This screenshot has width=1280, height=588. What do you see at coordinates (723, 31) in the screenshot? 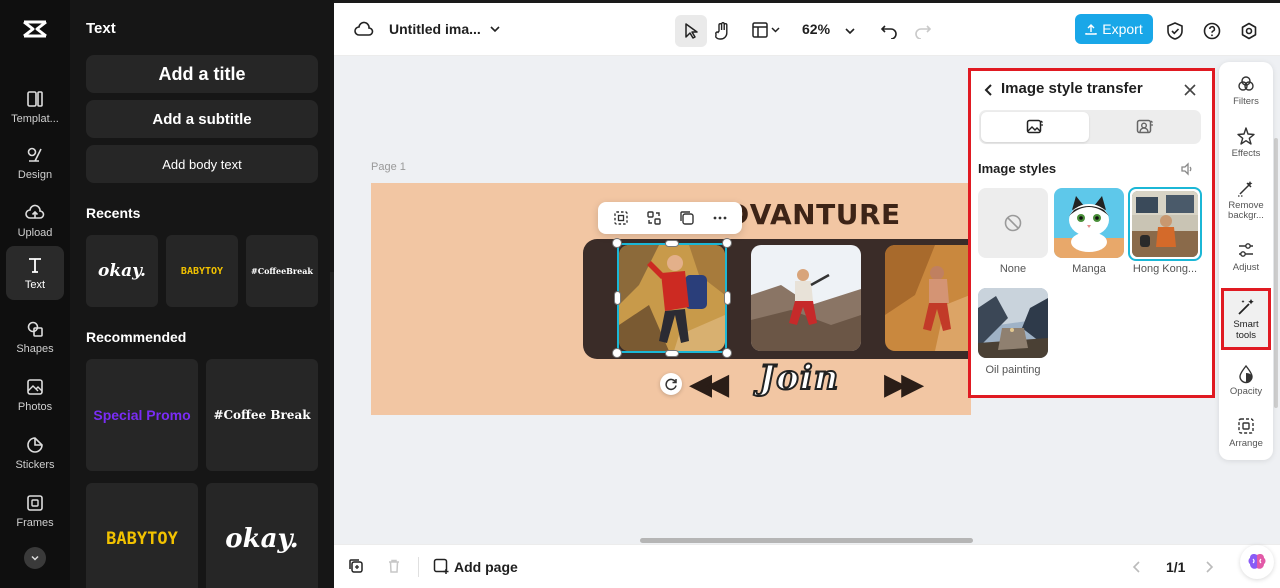
I see `hand-tool-button` at bounding box center [723, 31].